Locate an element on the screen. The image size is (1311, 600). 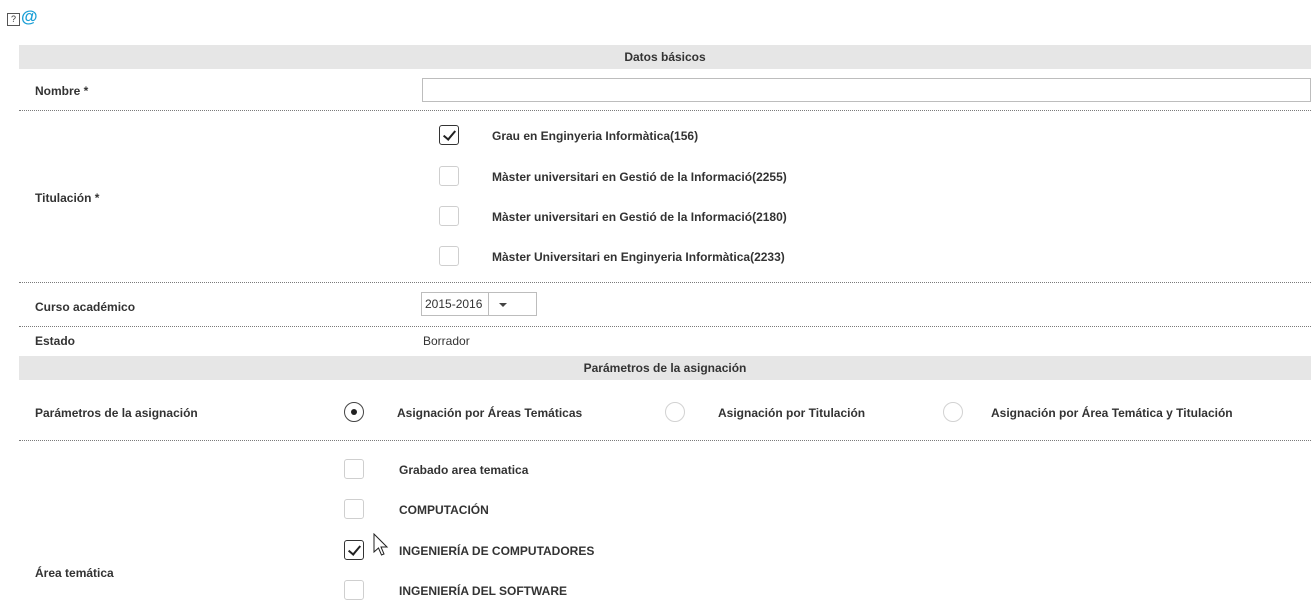
titulacion-label: Titulación * is located at coordinates (67, 198).